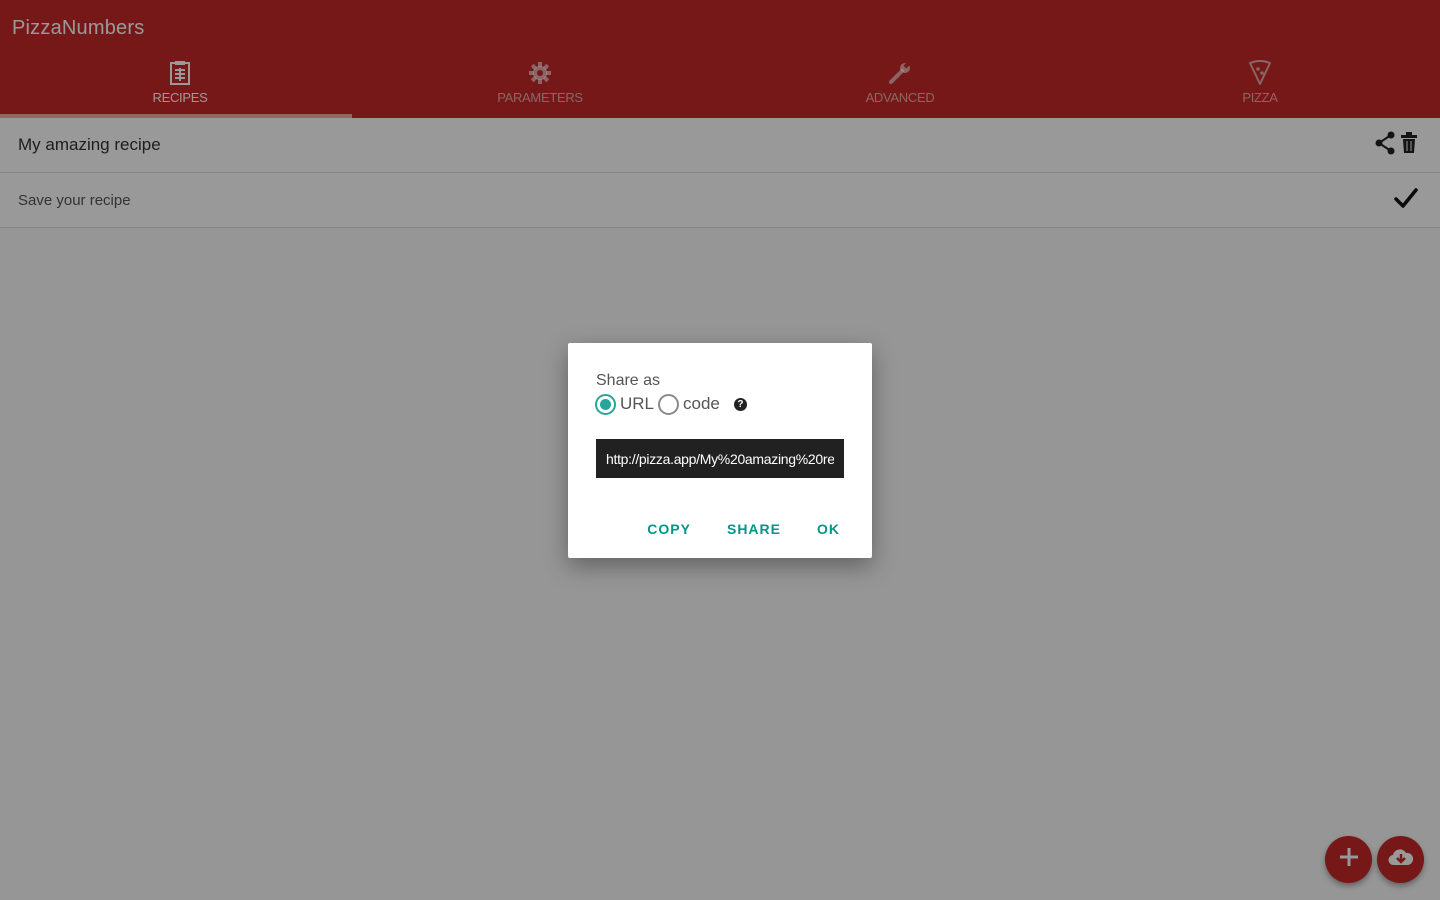 The height and width of the screenshot is (900, 1440). Describe the element at coordinates (669, 529) in the screenshot. I see `copy-button: COPY` at that location.